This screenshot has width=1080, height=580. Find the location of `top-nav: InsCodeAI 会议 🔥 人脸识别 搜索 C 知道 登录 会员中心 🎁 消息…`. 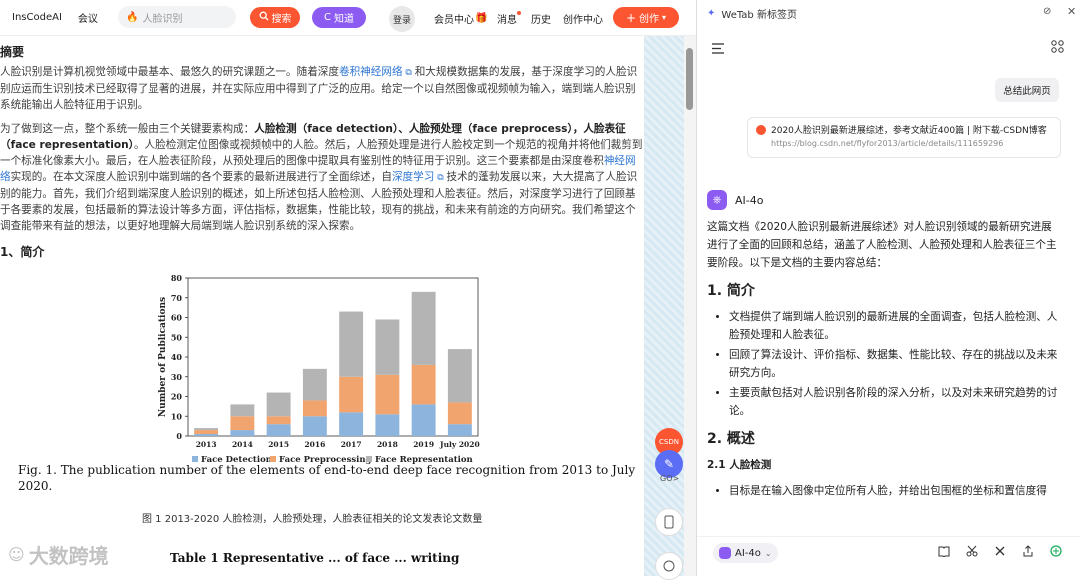

top-nav: InsCodeAI 会议 🔥 人脸识别 搜索 C 知道 登录 会员中心 🎁 消息… is located at coordinates (348, 18).